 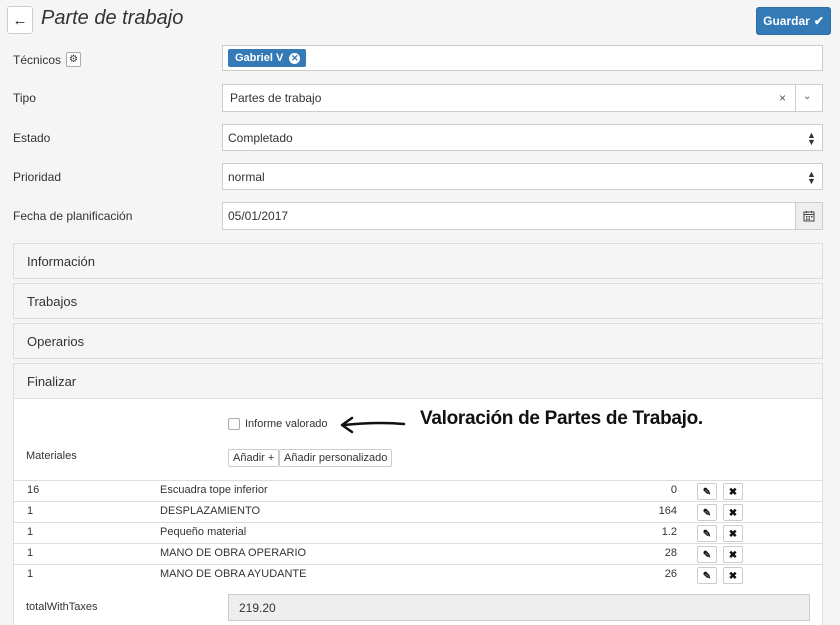 What do you see at coordinates (418, 532) in the screenshot?
I see `table-row: 1 Pequeño material 1.2 ✎ ✖` at bounding box center [418, 532].